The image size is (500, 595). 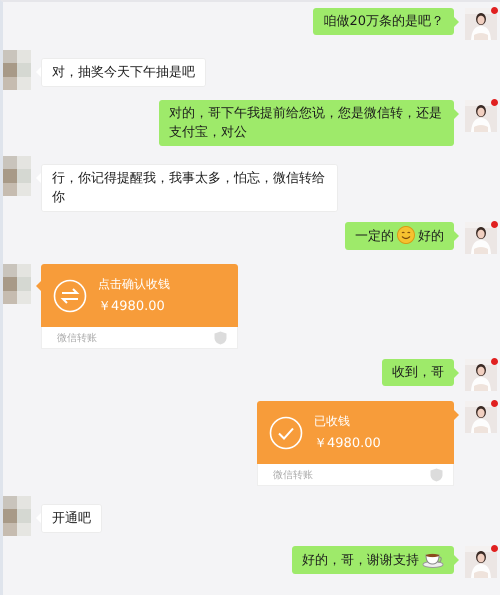 What do you see at coordinates (134, 284) in the screenshot?
I see `transfer-status: 点击确认收钱` at bounding box center [134, 284].